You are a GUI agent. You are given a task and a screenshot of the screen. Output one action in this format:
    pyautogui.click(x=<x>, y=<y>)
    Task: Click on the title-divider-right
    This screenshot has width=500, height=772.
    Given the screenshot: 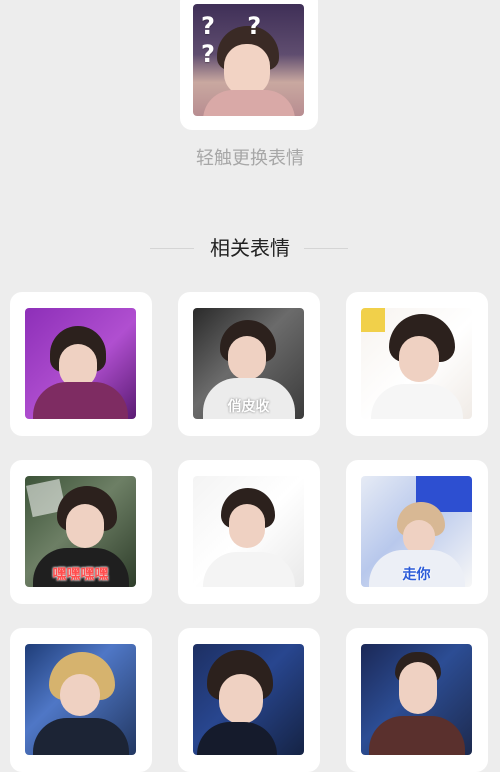 What is the action you would take?
    pyautogui.click(x=326, y=248)
    